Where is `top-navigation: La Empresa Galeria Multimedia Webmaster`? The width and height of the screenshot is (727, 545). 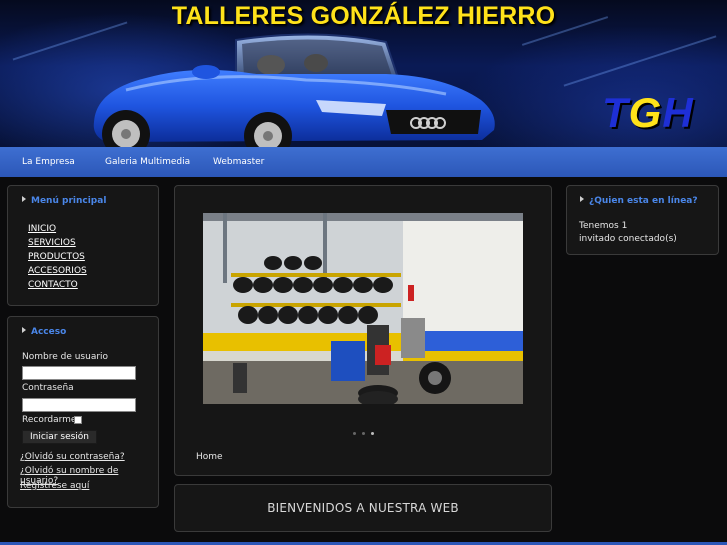
top-navigation: La Empresa Galeria Multimedia Webmaster is located at coordinates (363, 162).